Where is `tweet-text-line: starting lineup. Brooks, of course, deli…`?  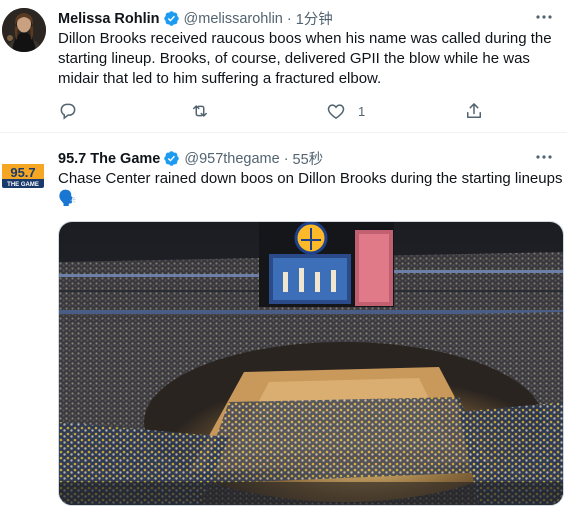 tweet-text-line: starting lineup. Brooks, of course, deli… is located at coordinates (294, 58).